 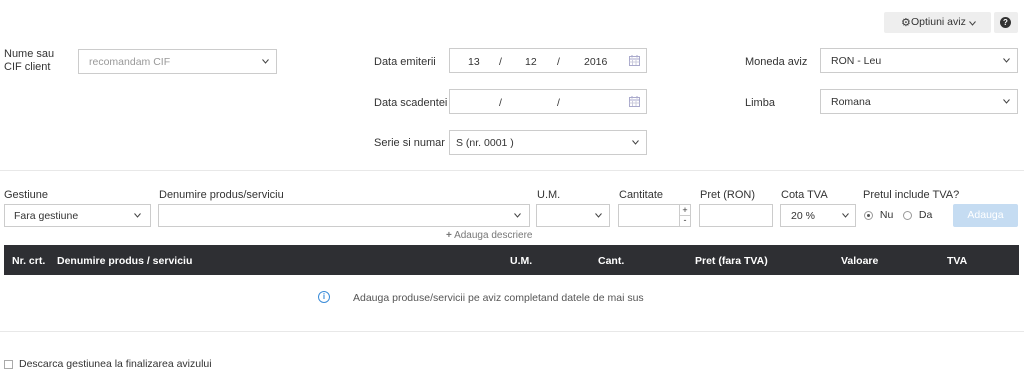 I want to click on product-select, so click(x=344, y=215).